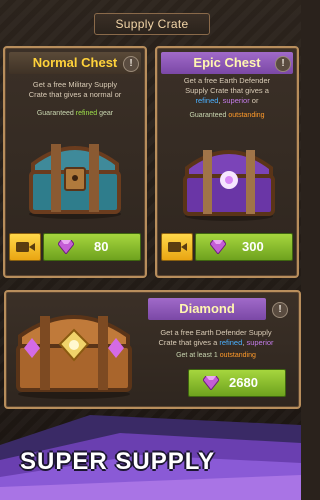  I want to click on diamond-chest-title: Diamond, so click(207, 309).